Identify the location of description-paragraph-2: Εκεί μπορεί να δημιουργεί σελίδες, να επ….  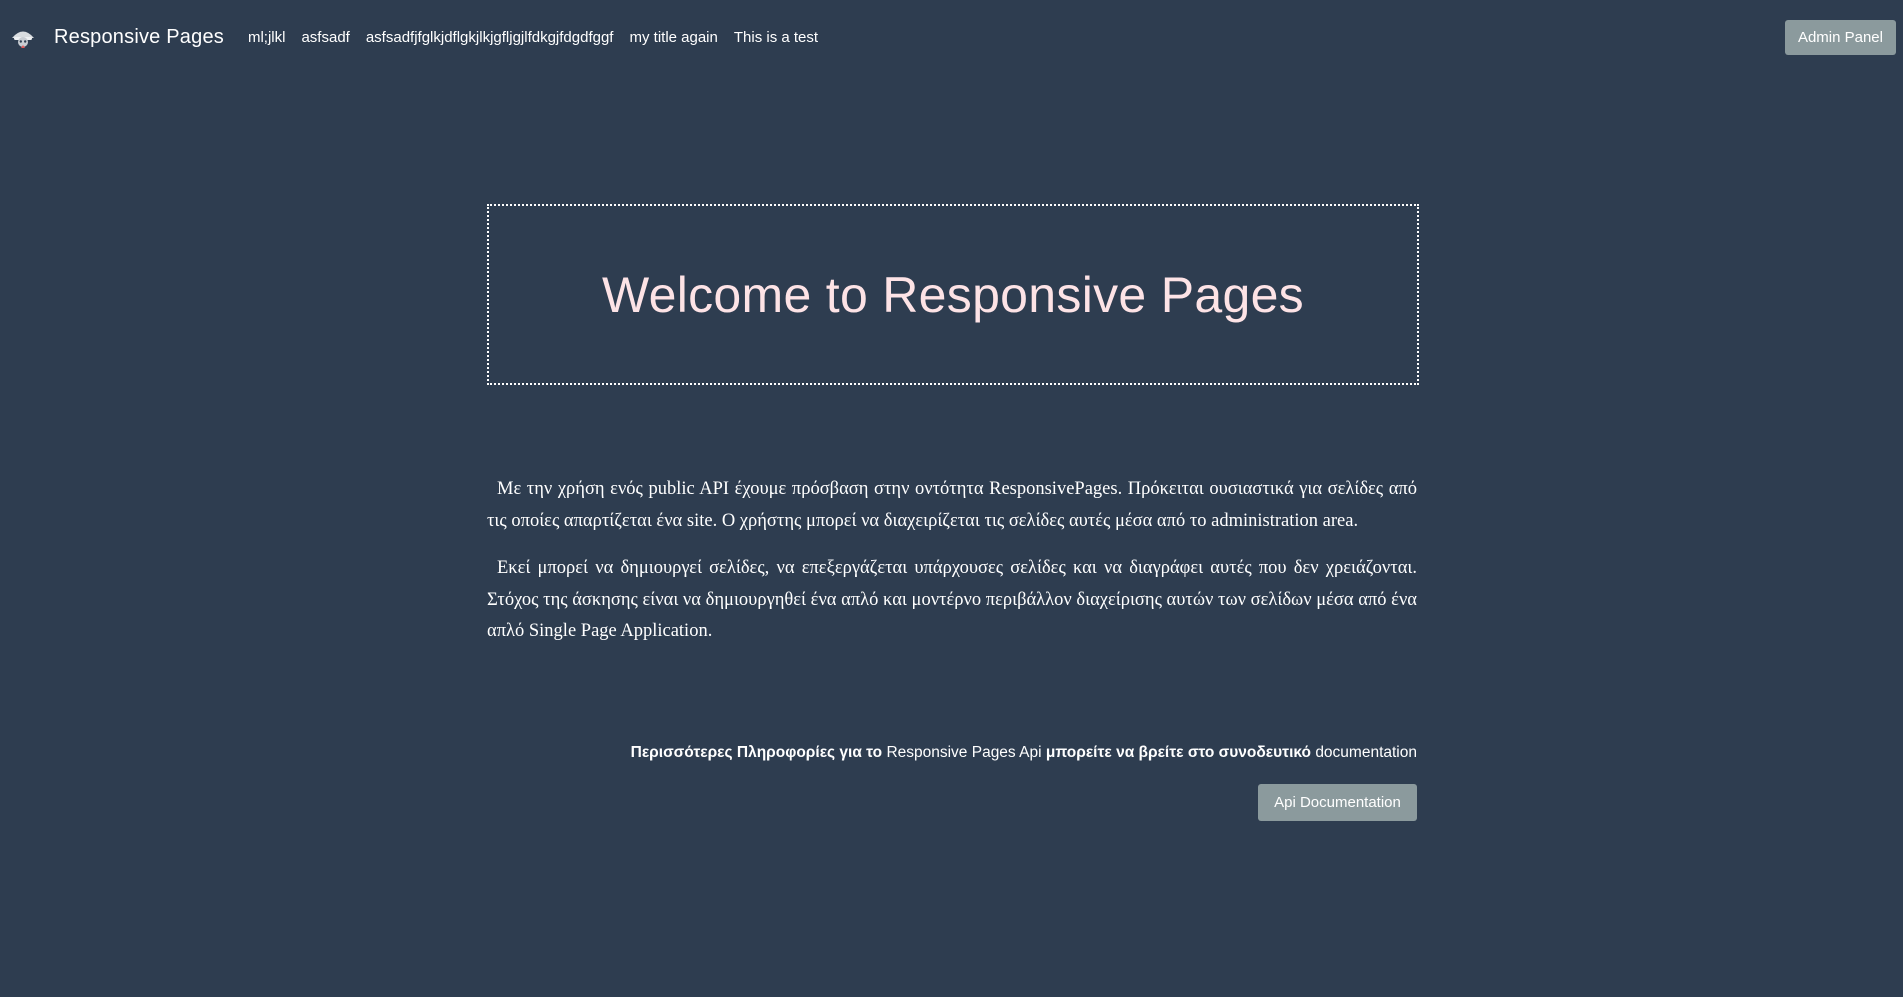
(952, 599).